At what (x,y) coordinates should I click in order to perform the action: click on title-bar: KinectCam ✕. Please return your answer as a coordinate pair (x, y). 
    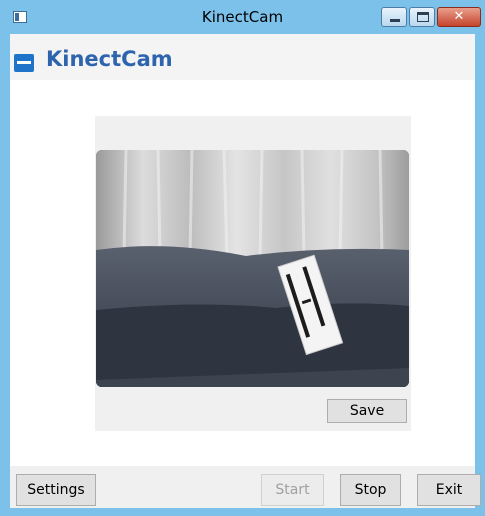
    Looking at the image, I should click on (242, 17).